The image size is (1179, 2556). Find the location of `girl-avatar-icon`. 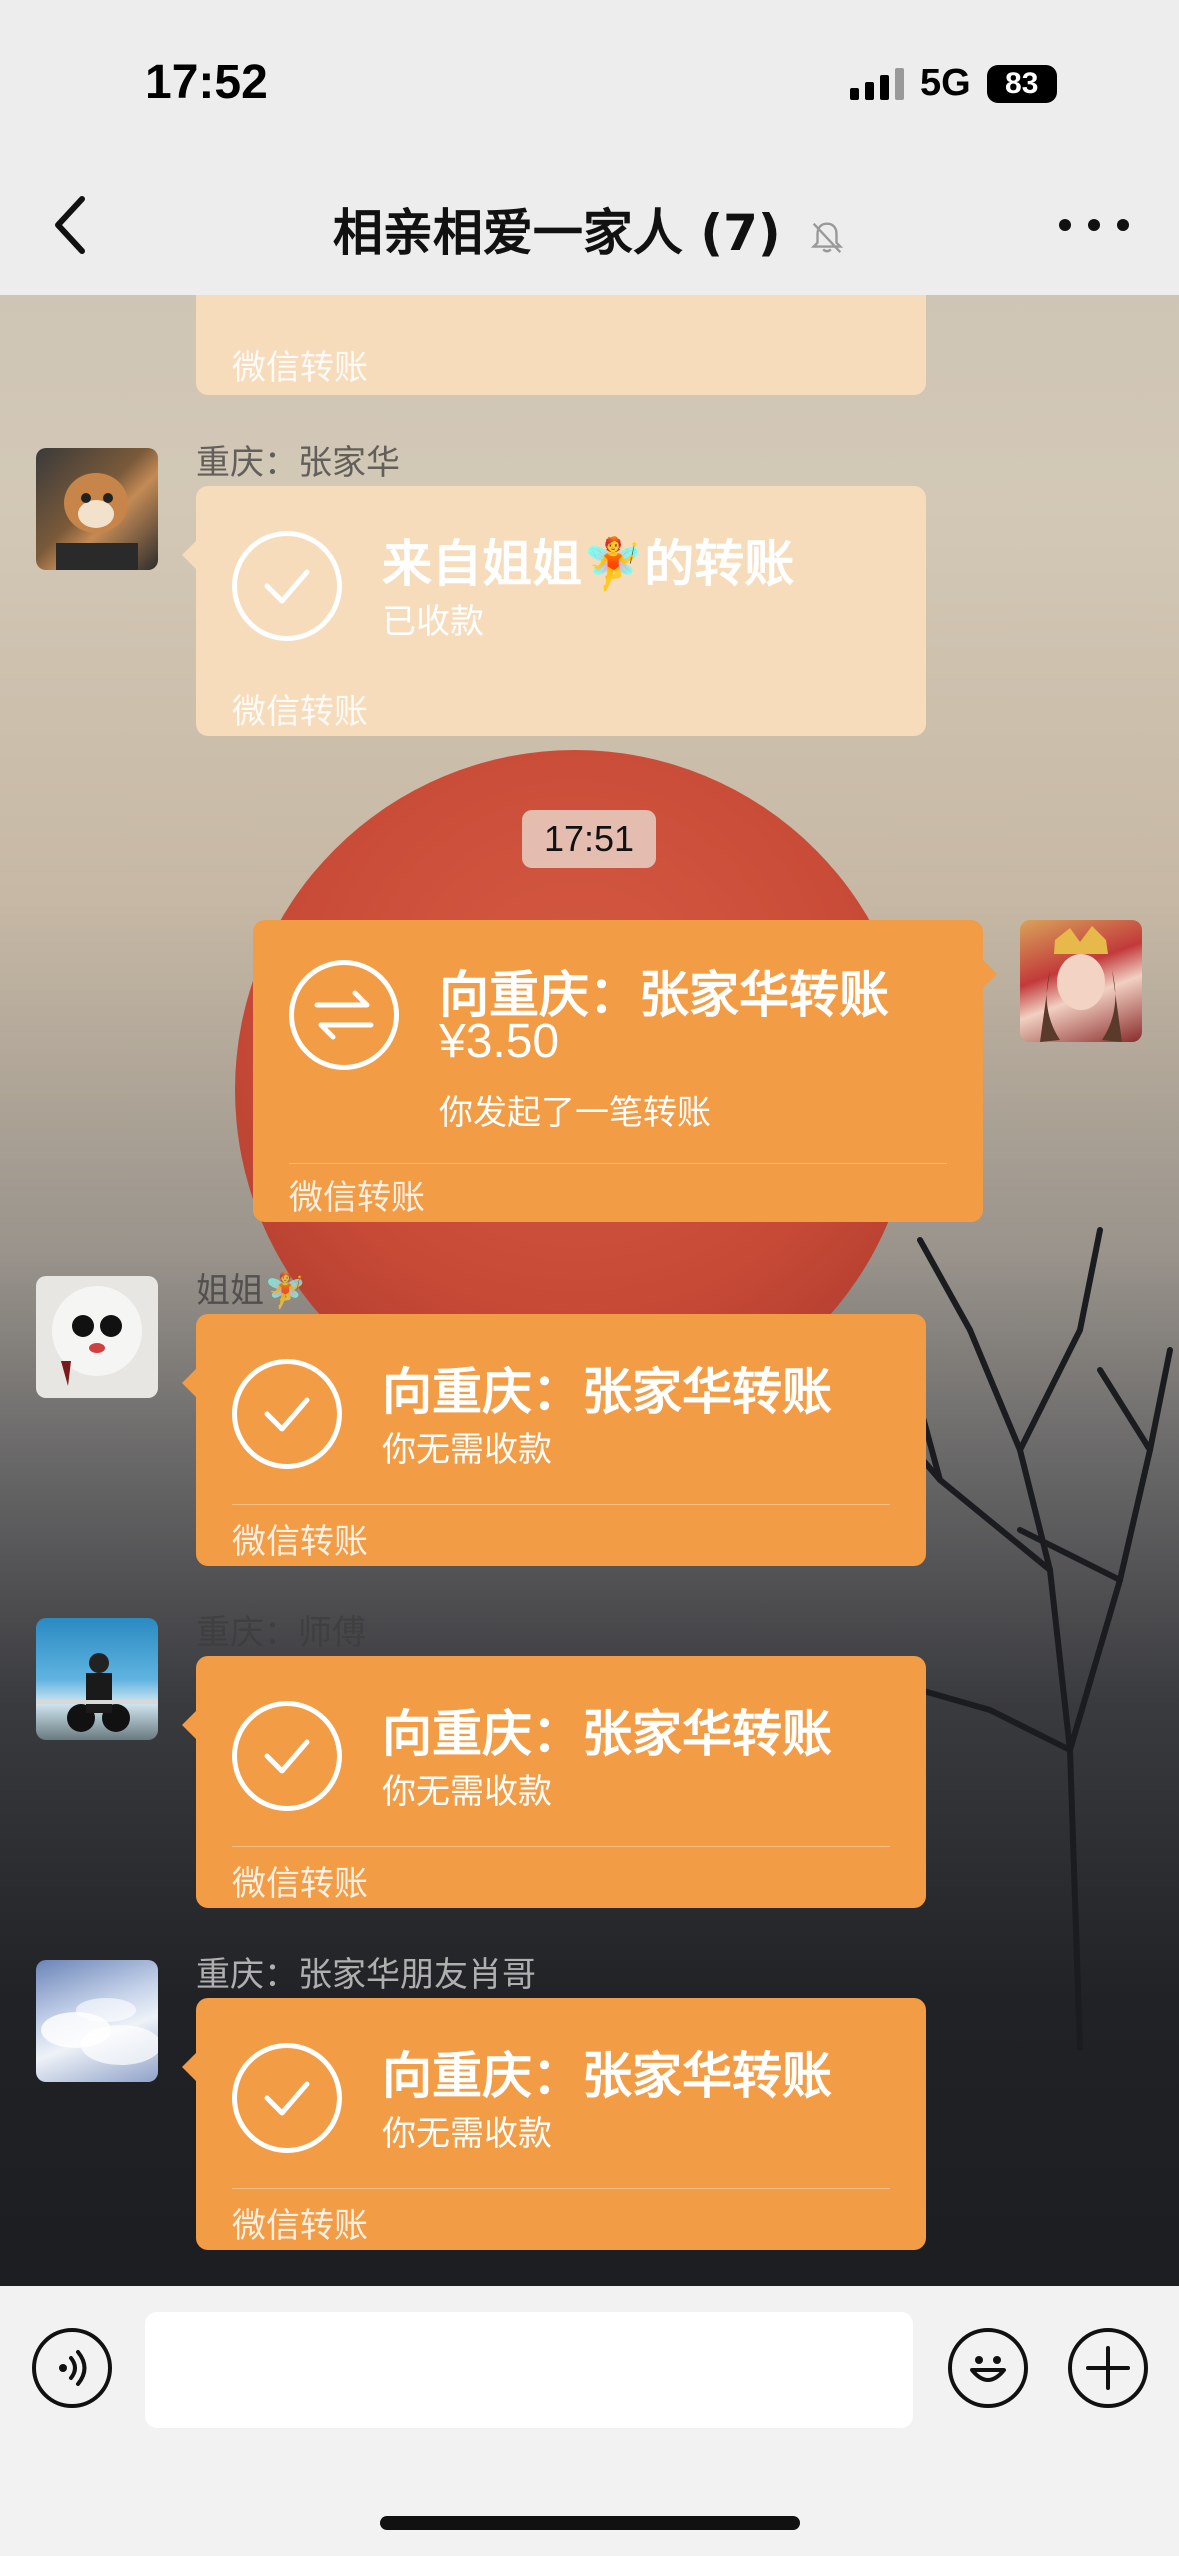

girl-avatar-icon is located at coordinates (1081, 984).